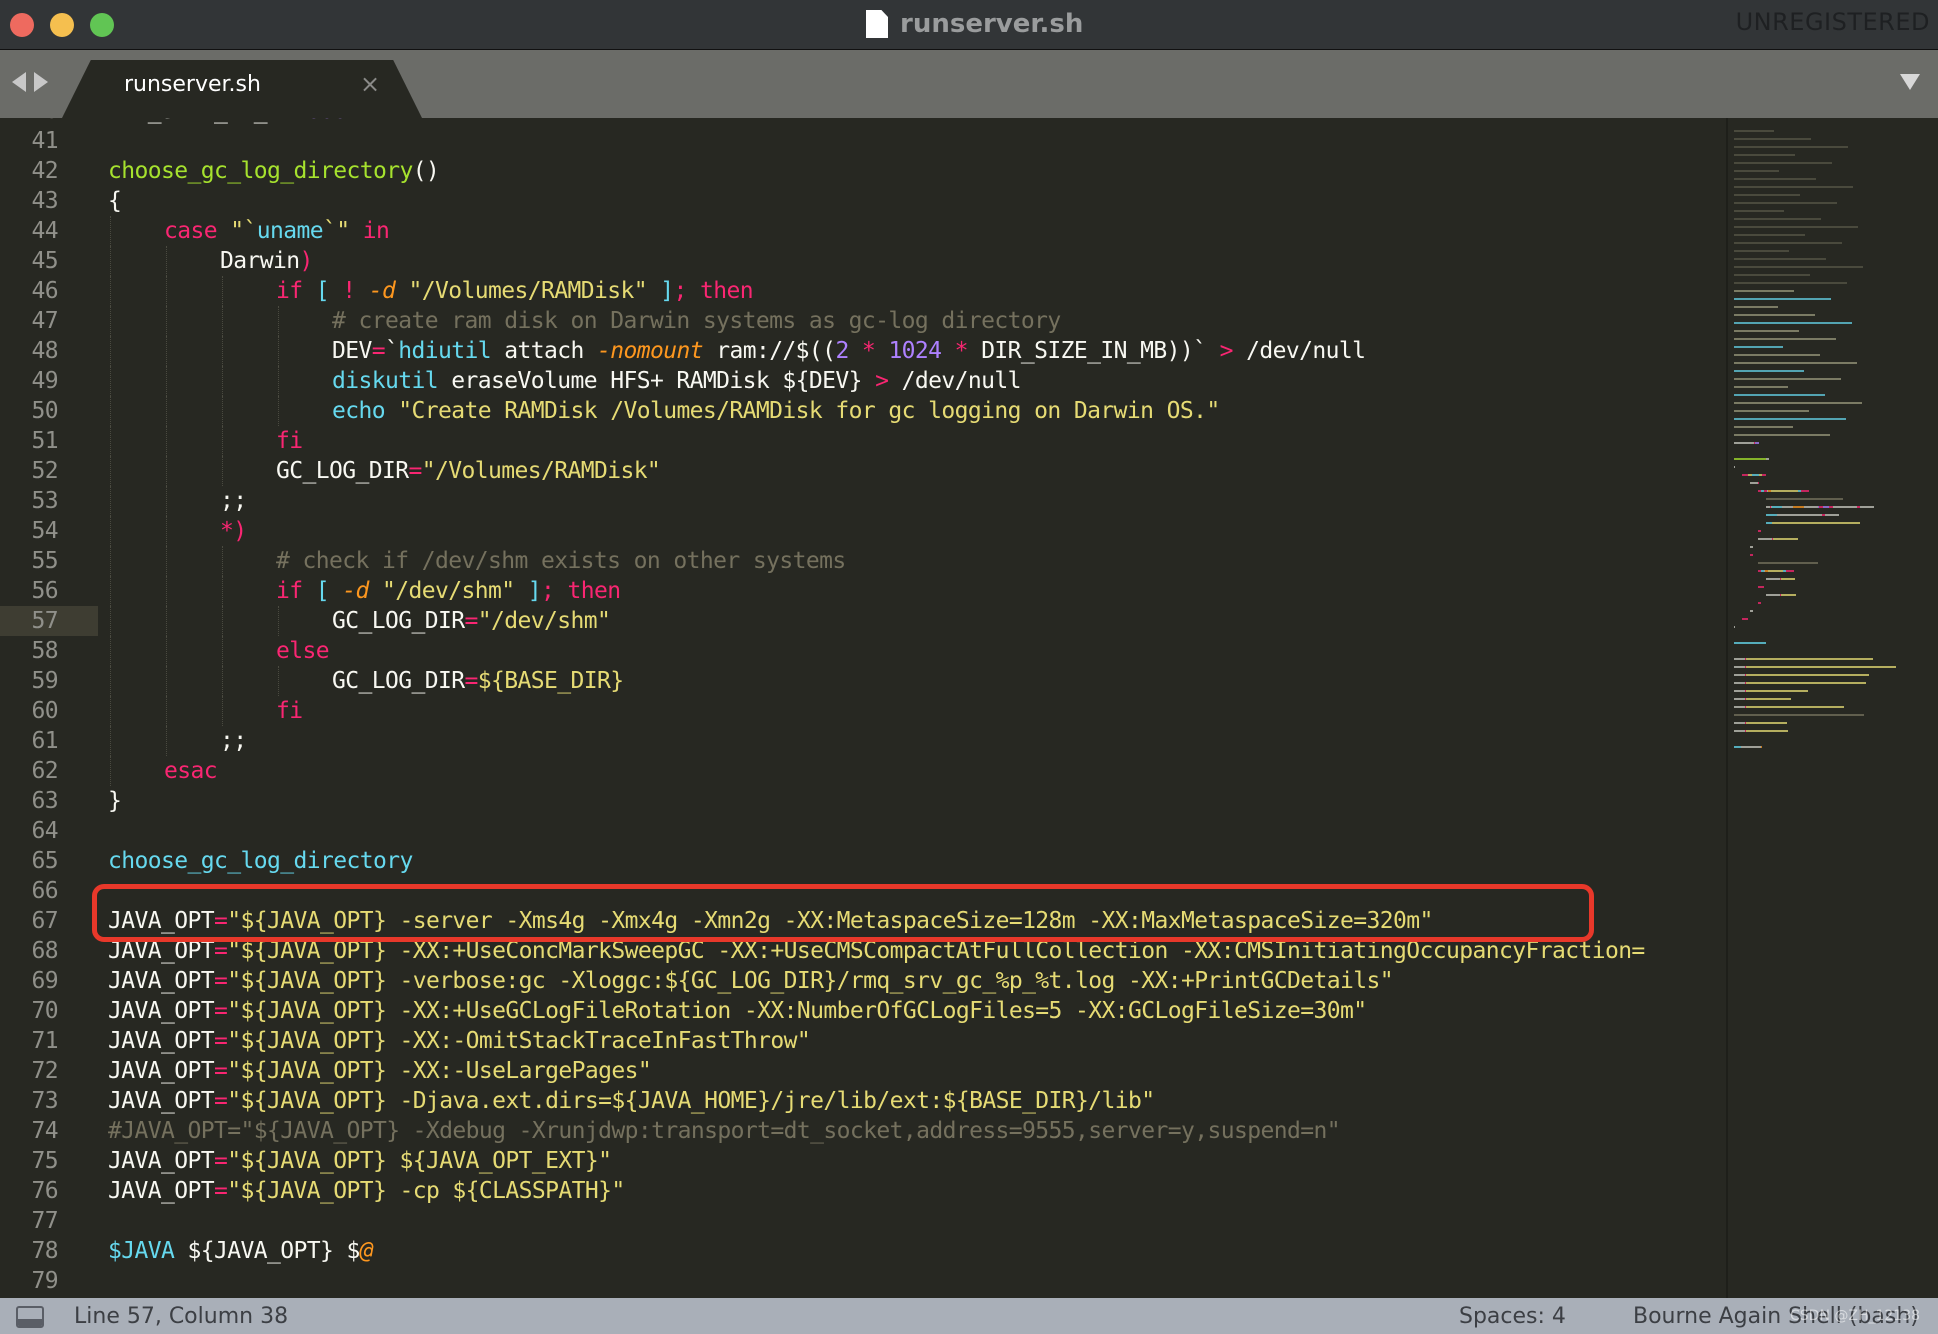 The image size is (1938, 1334). What do you see at coordinates (863, 861) in the screenshot?
I see `code-line: 65 choose_gc_log_directory` at bounding box center [863, 861].